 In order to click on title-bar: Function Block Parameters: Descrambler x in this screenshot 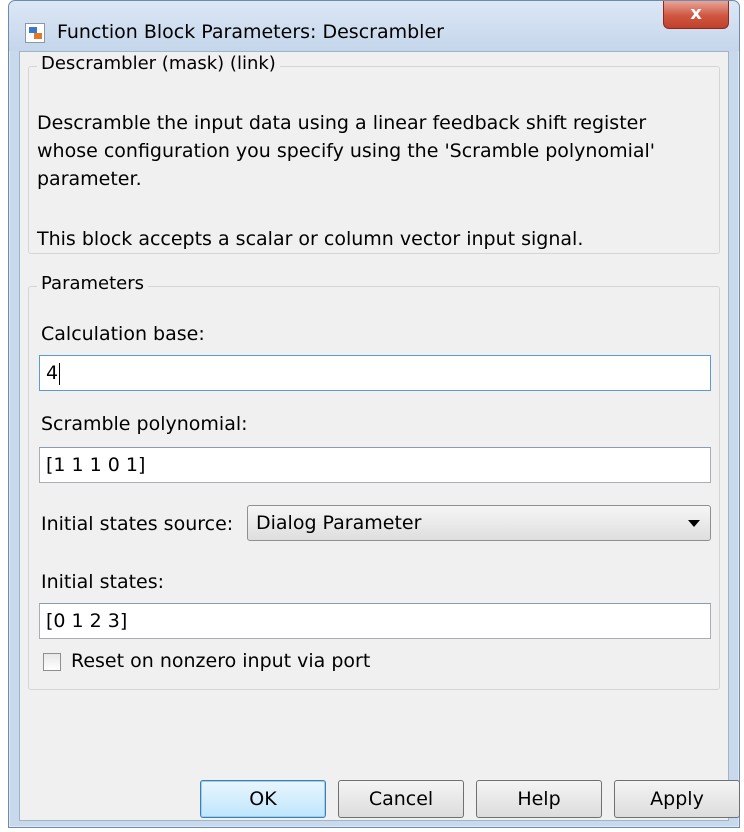, I will do `click(374, 26)`.